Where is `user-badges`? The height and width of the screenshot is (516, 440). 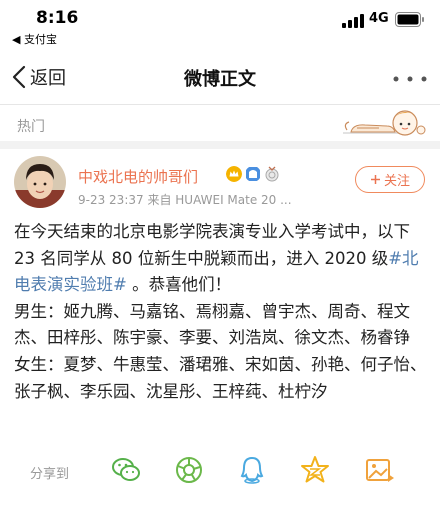 user-badges is located at coordinates (253, 174).